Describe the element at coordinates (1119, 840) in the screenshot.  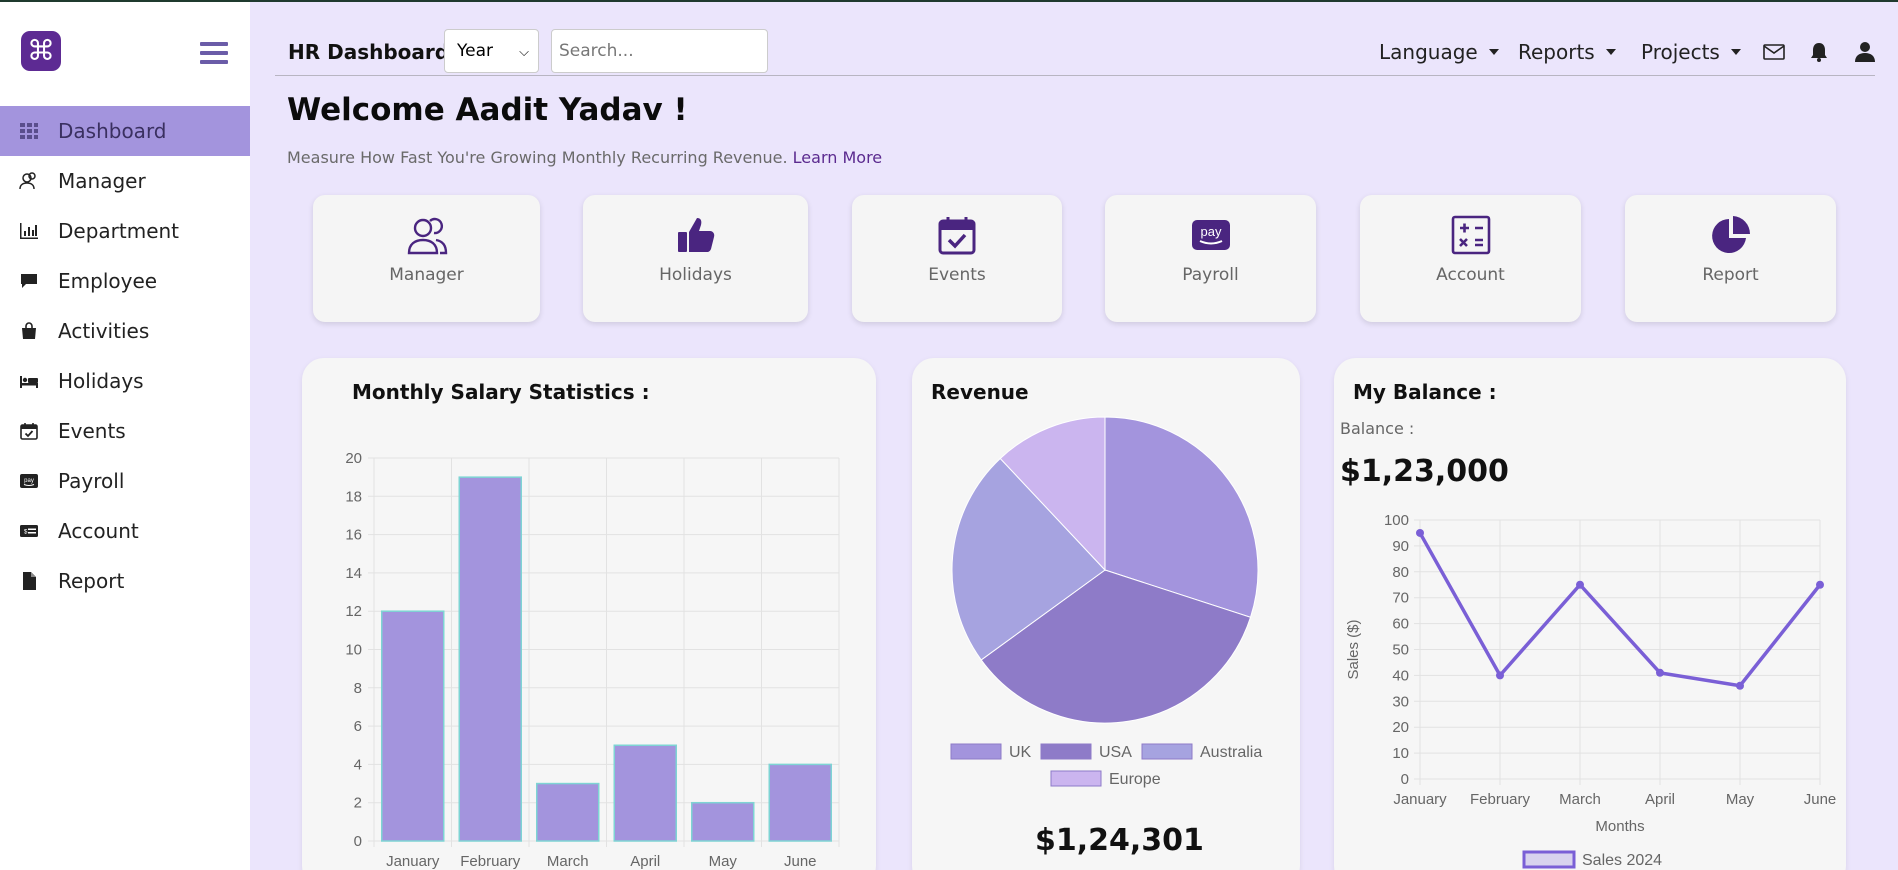
I see `revenue-amount: $1,24,301` at that location.